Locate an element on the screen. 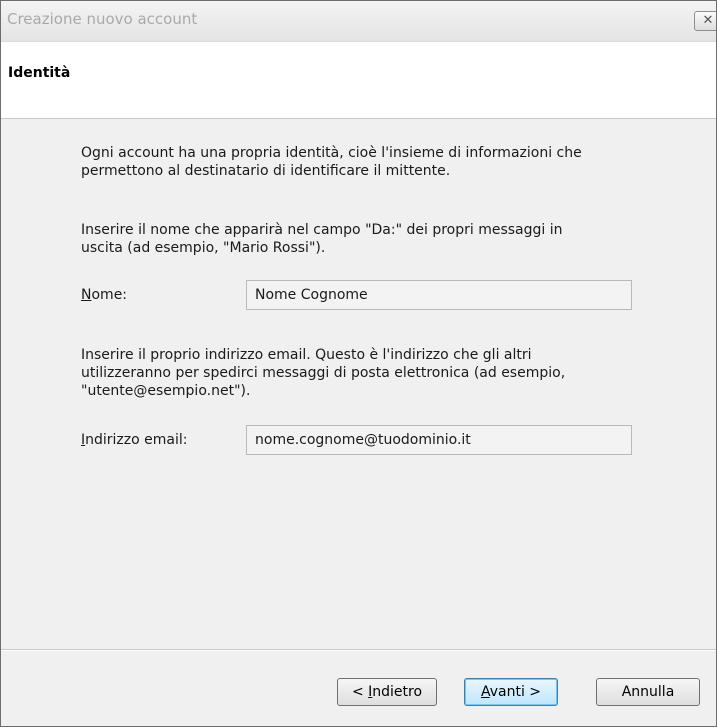 This screenshot has height=727, width=717. back-button: < Indietro is located at coordinates (387, 692).